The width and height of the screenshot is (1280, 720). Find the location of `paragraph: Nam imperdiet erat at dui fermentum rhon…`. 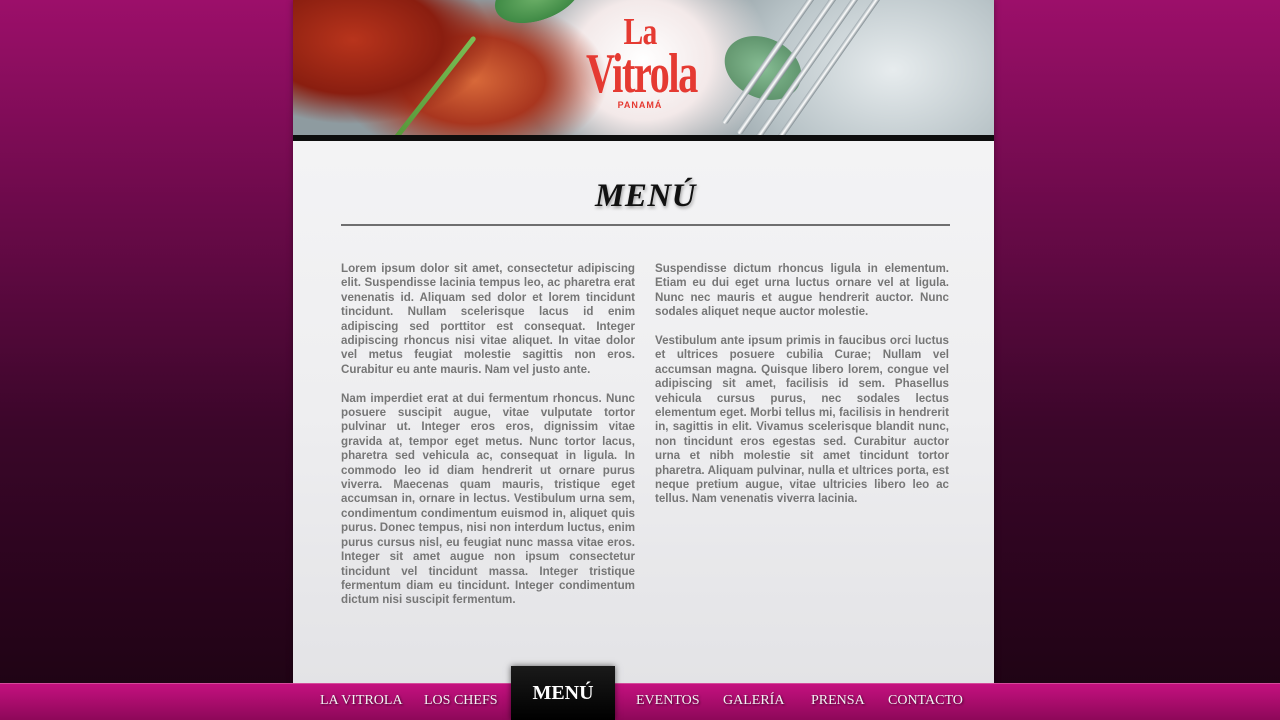

paragraph: Nam imperdiet erat at dui fermentum rhon… is located at coordinates (488, 499).